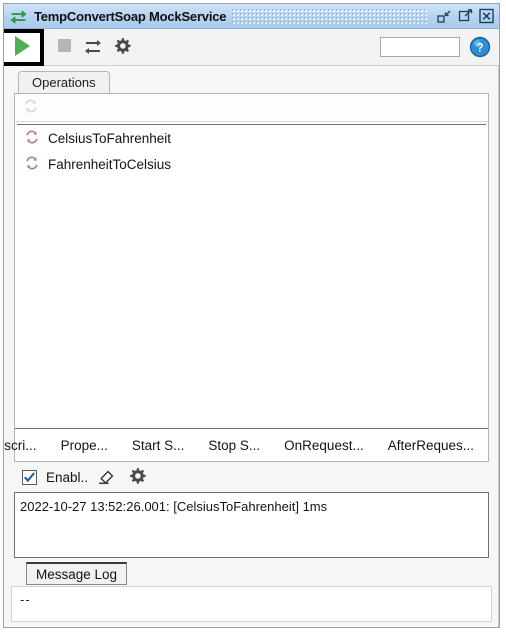 Image resolution: width=506 pixels, height=635 pixels. What do you see at coordinates (444, 16) in the screenshot?
I see `minimize-button` at bounding box center [444, 16].